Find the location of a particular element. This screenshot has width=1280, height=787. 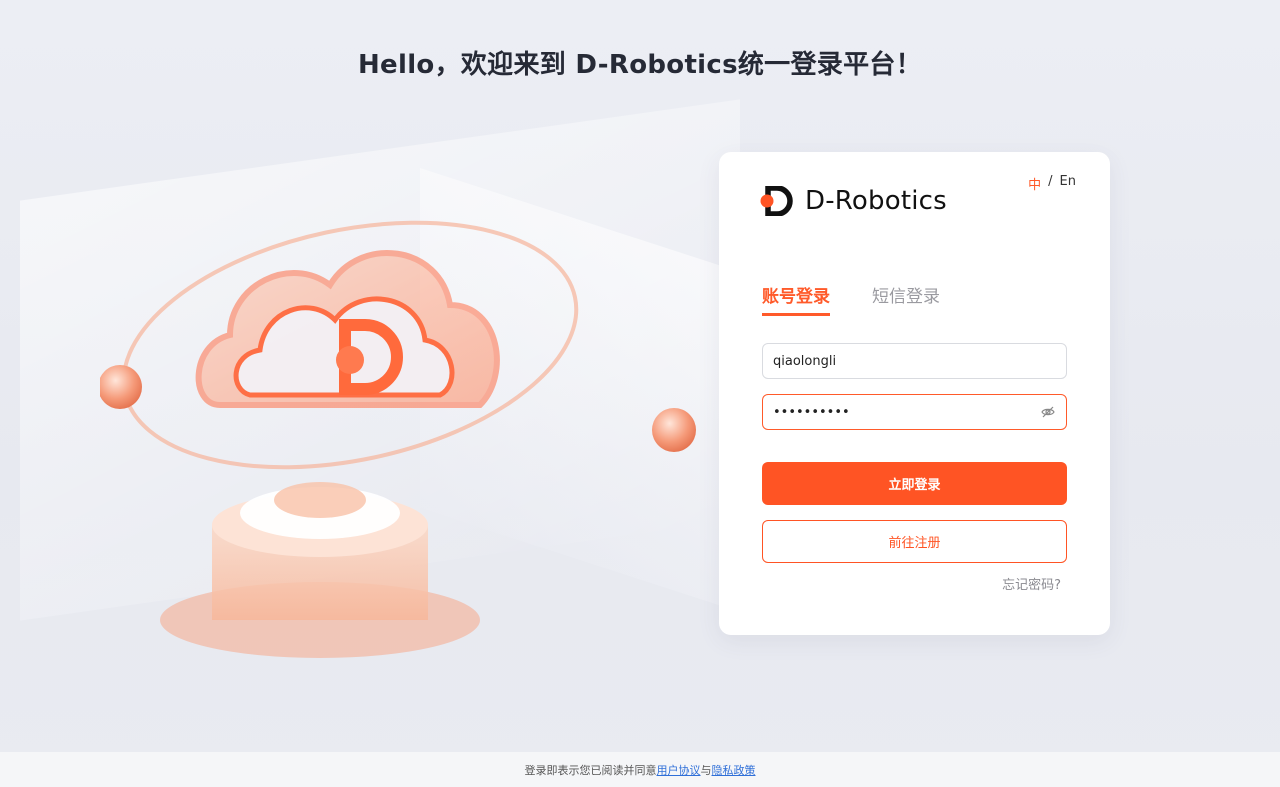

username-field is located at coordinates (914, 361).